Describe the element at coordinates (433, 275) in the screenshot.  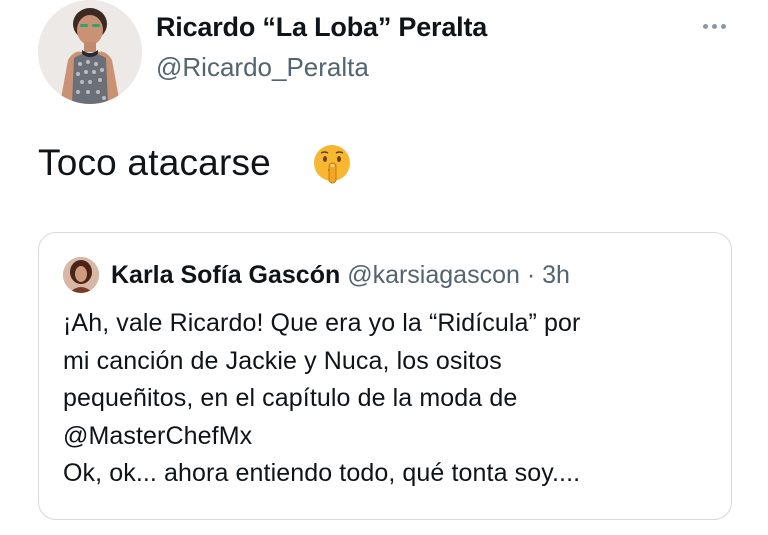
I see `quote-author-handle: @karsiagascon` at that location.